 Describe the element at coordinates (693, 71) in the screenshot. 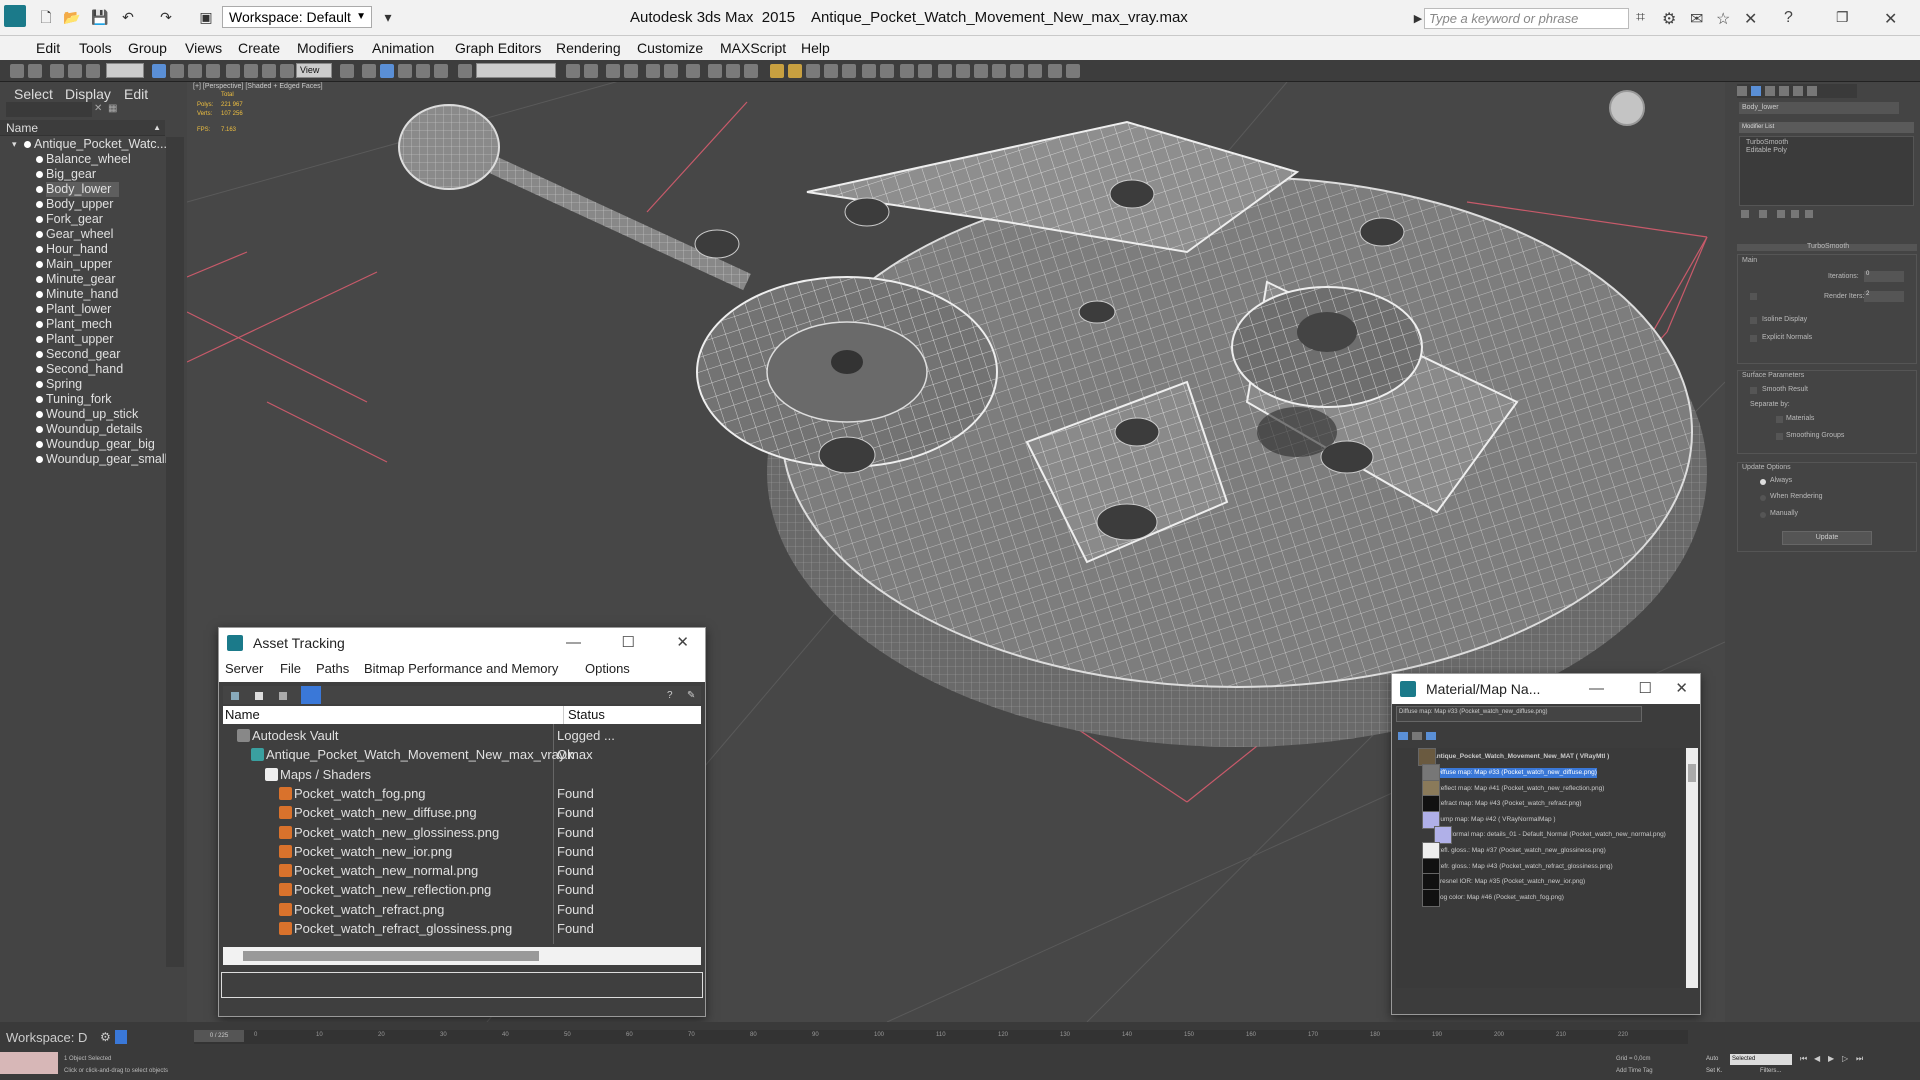

I see `material-editor-icon` at that location.